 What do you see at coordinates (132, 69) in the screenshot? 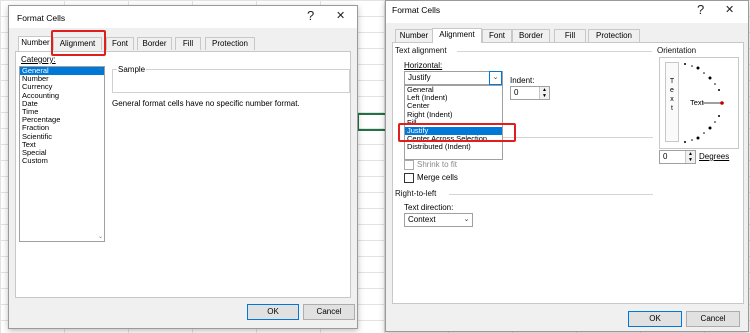
I see `sample-label: Sample` at bounding box center [132, 69].